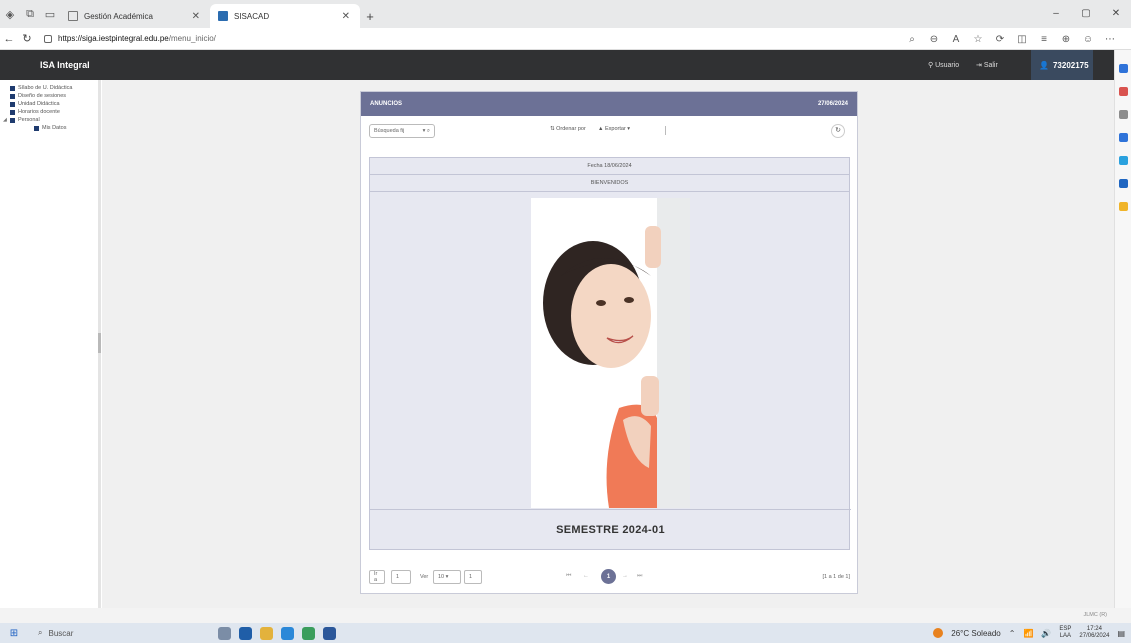  Describe the element at coordinates (1012, 633) in the screenshot. I see `tray-arrow-icon: ⌃` at that location.